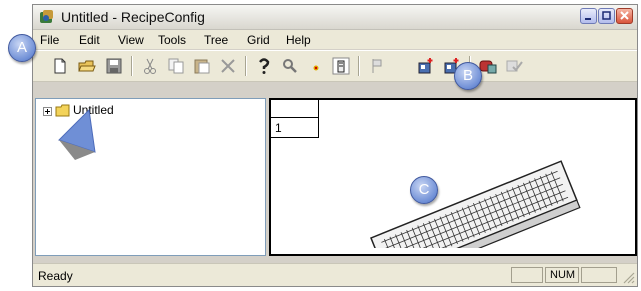 This screenshot has height=291, width=641. Describe the element at coordinates (295, 109) in the screenshot. I see `grid-corner-cell` at that location.